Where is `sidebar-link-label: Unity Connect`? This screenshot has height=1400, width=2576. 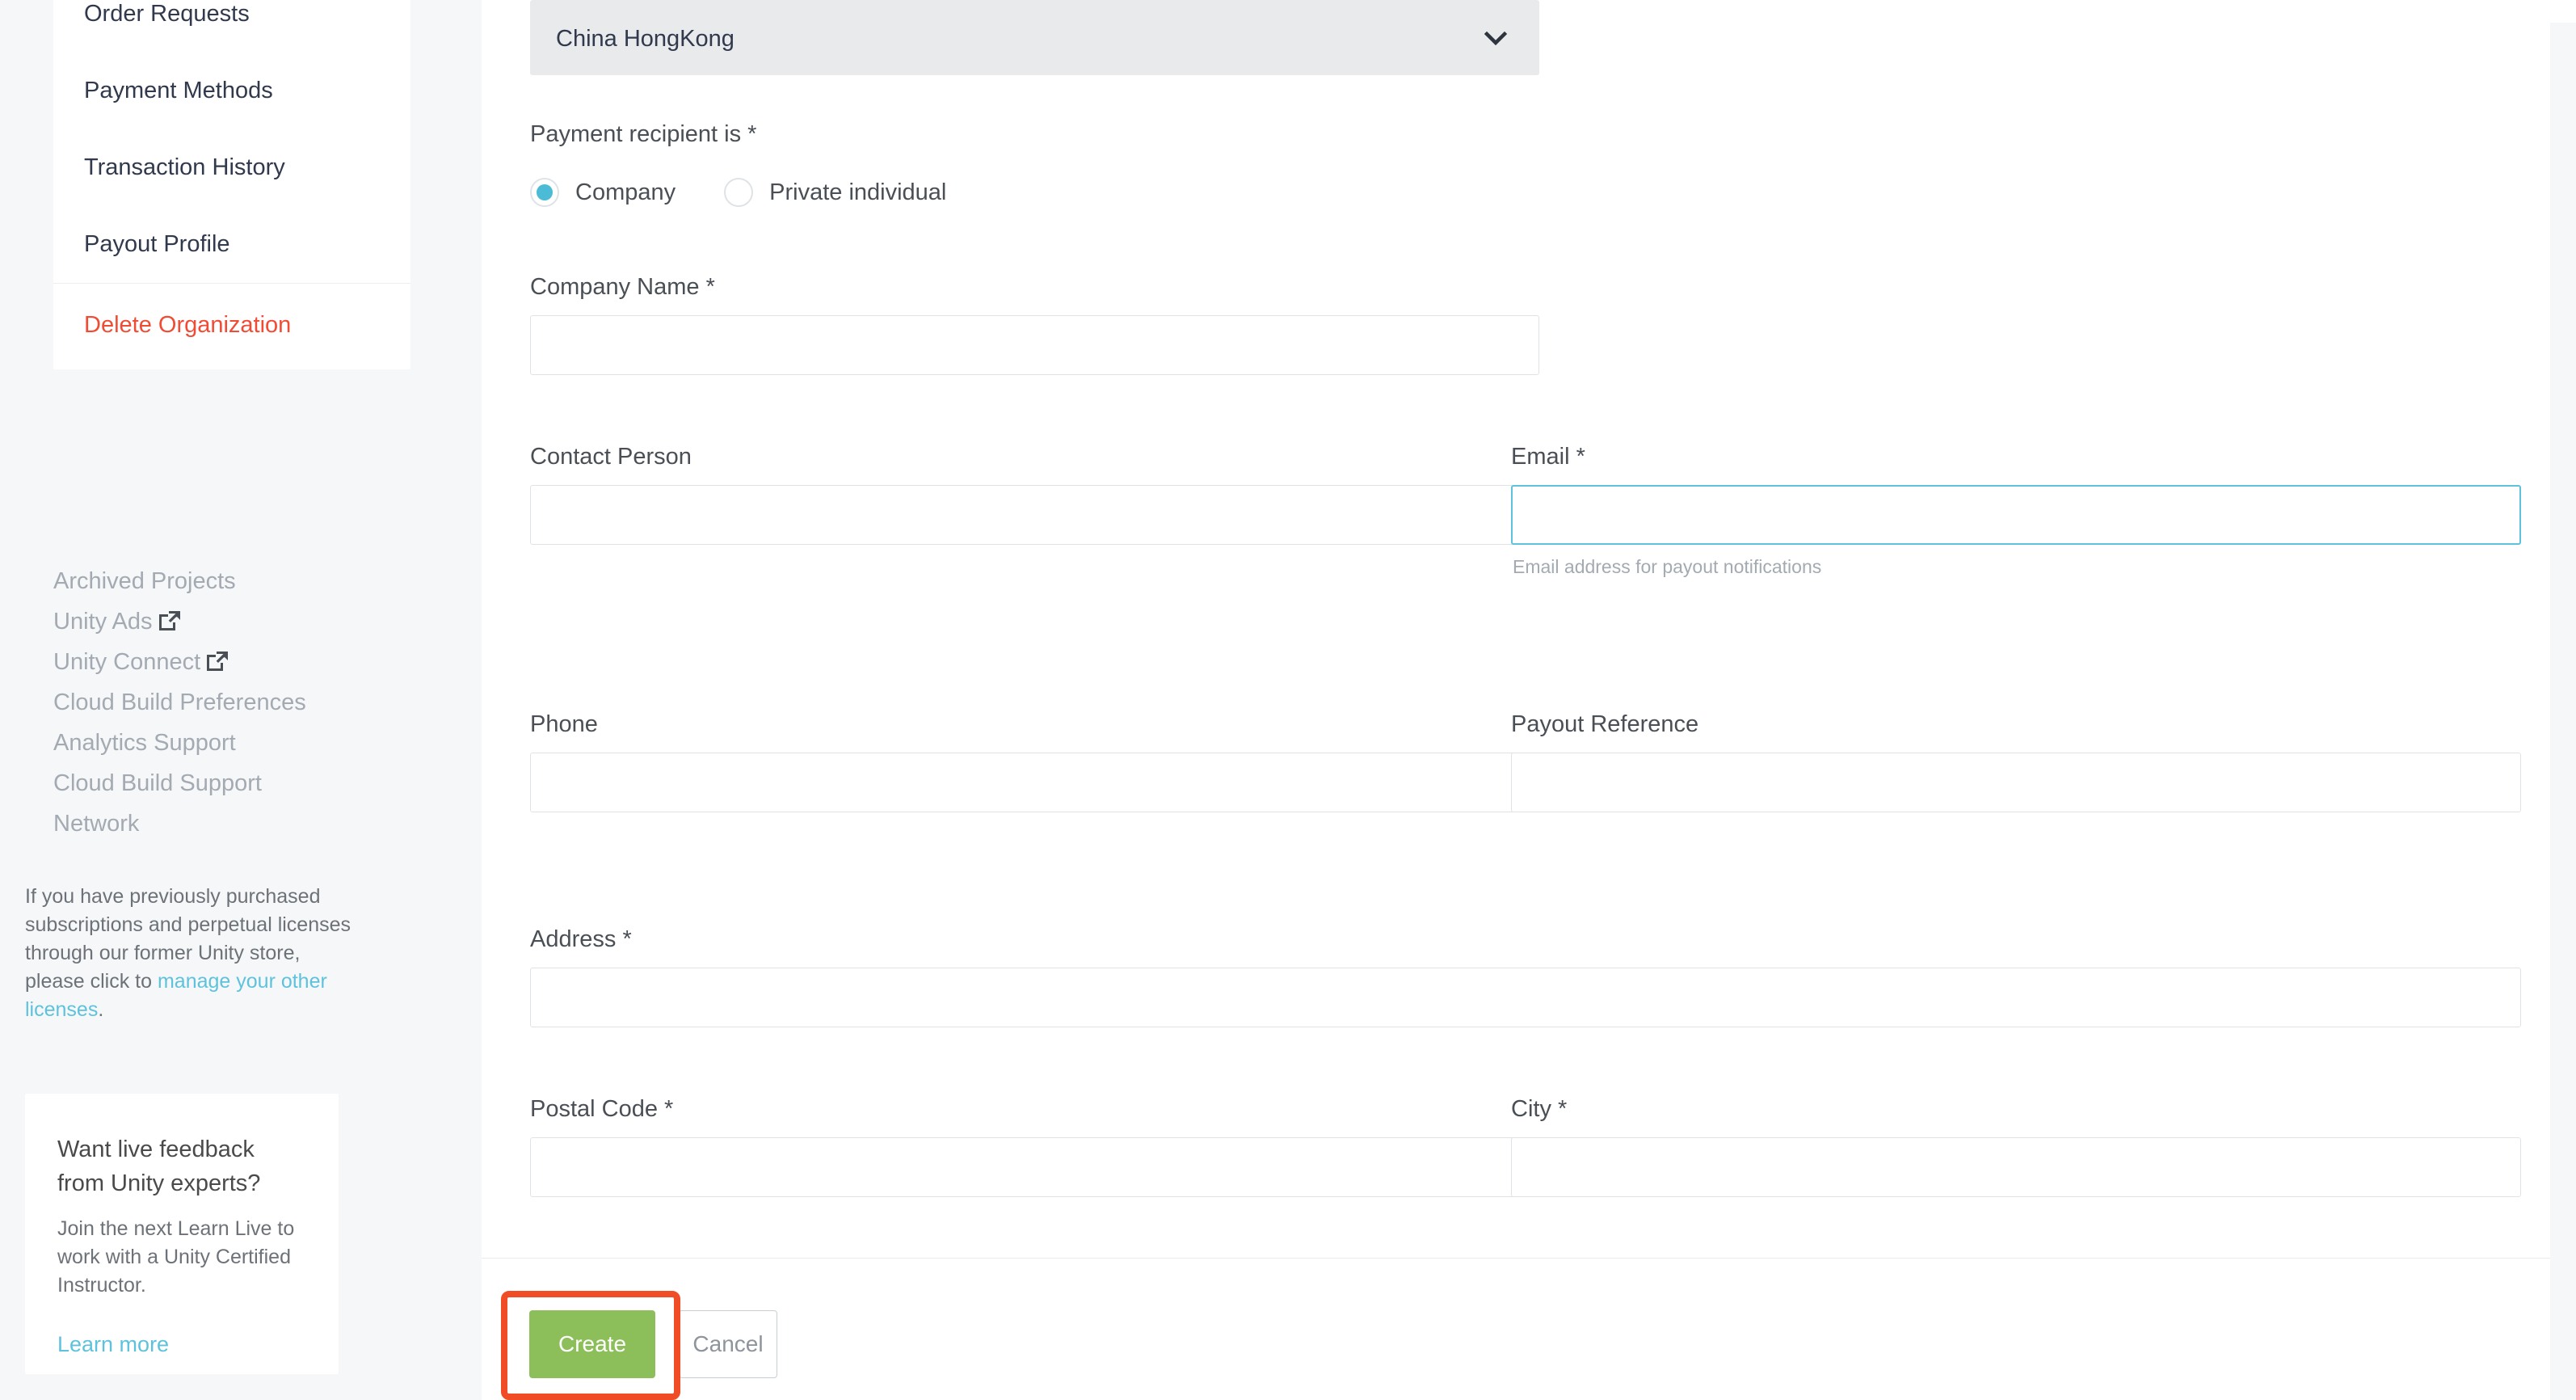 sidebar-link-label: Unity Connect is located at coordinates (127, 662).